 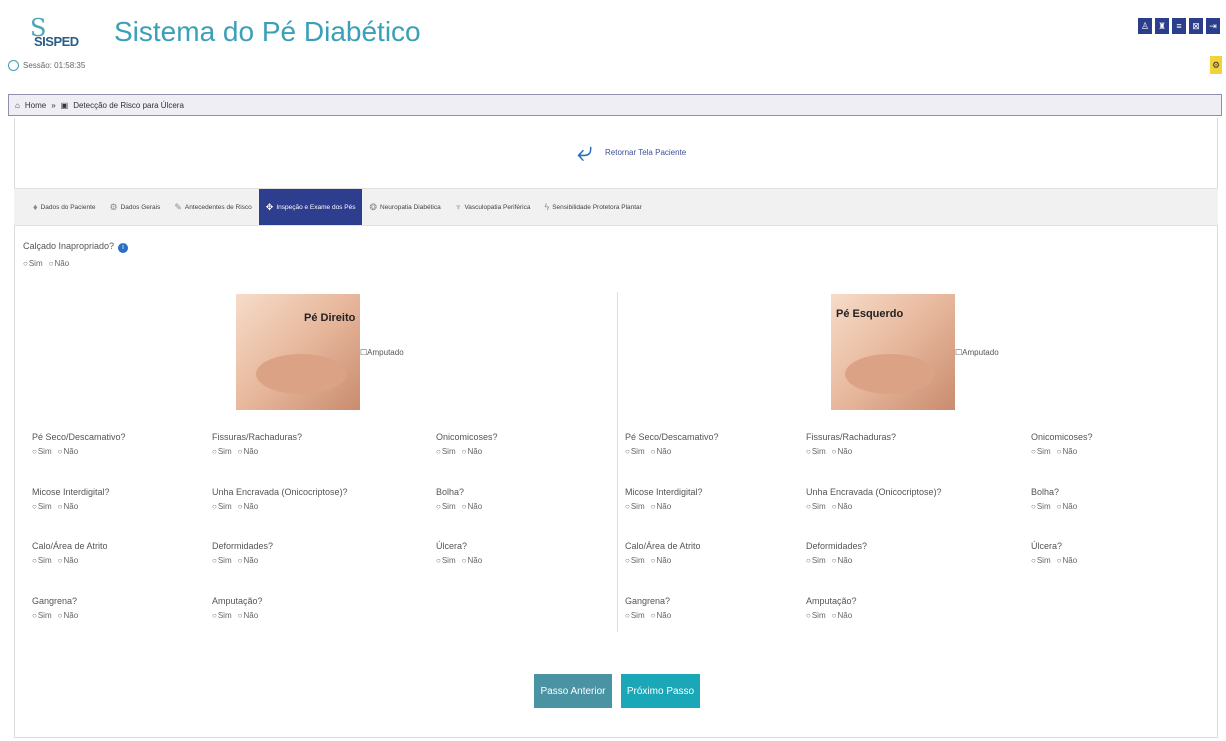 I want to click on patient-icon: ♦, so click(x=35, y=207).